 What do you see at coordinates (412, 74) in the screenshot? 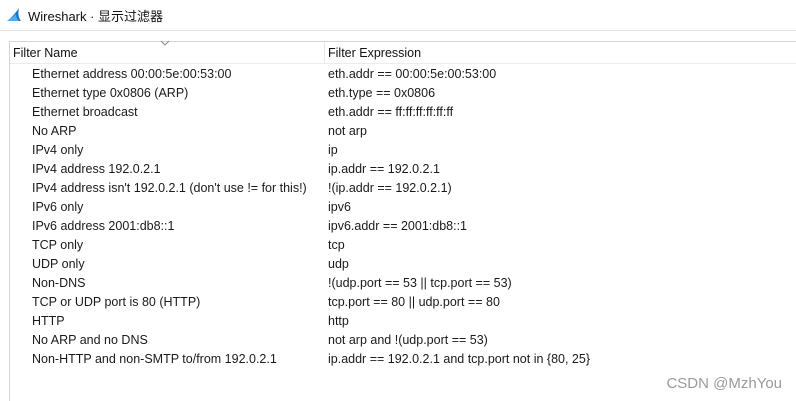
I see `filter-expression-cell: eth.addr == 00:00:5e:00:53:00` at bounding box center [412, 74].